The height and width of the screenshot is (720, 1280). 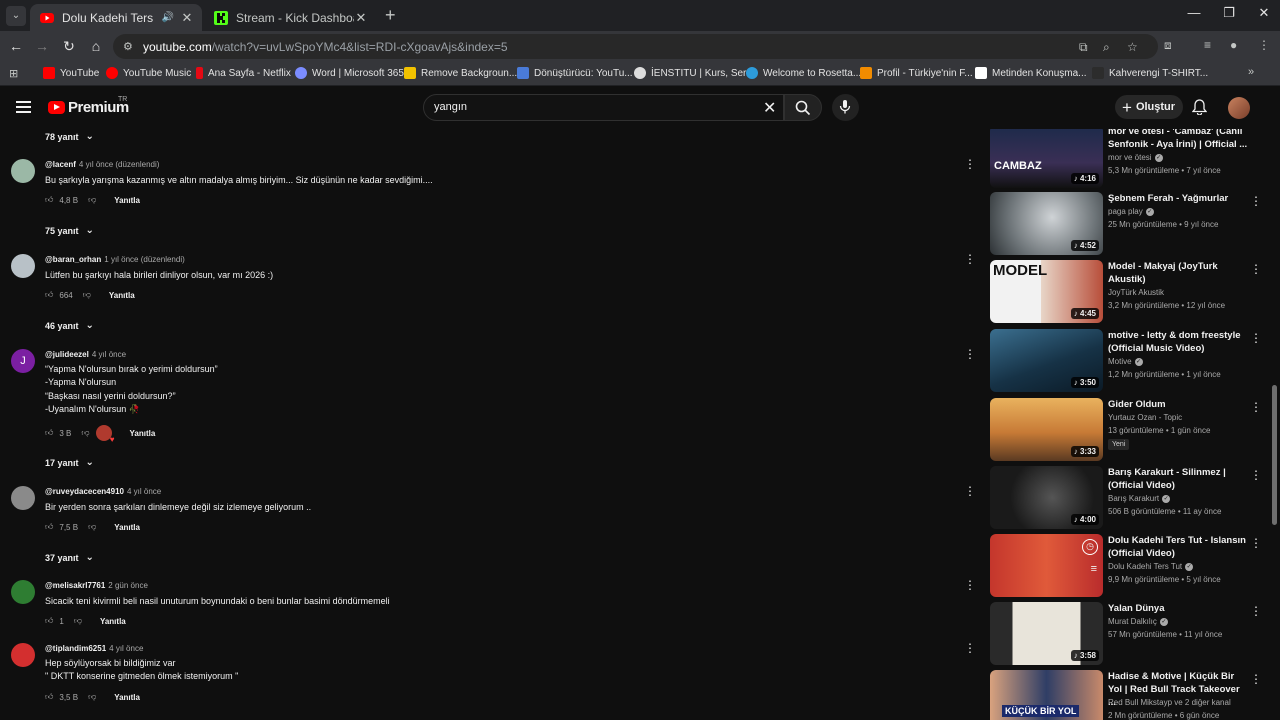 I want to click on install-app-icon: ⧉, so click(x=1083, y=47).